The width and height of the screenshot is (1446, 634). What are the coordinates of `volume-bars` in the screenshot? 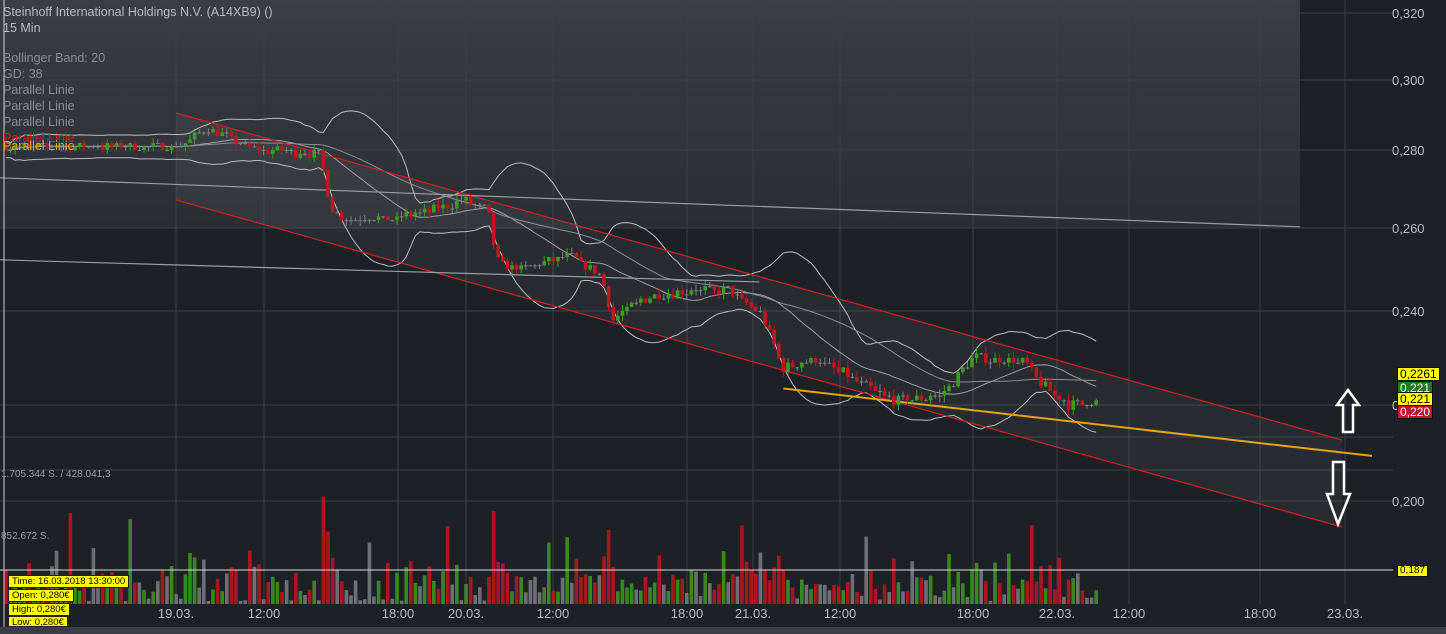 It's located at (551, 550).